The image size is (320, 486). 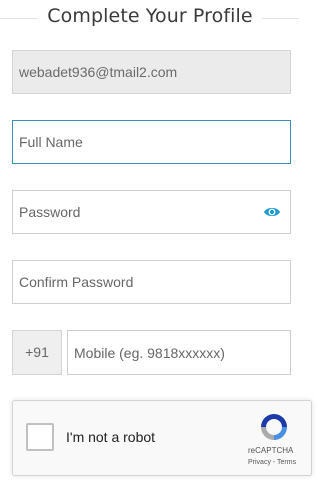 I want to click on recaptcha-links: Privacy - Terms, so click(x=272, y=462).